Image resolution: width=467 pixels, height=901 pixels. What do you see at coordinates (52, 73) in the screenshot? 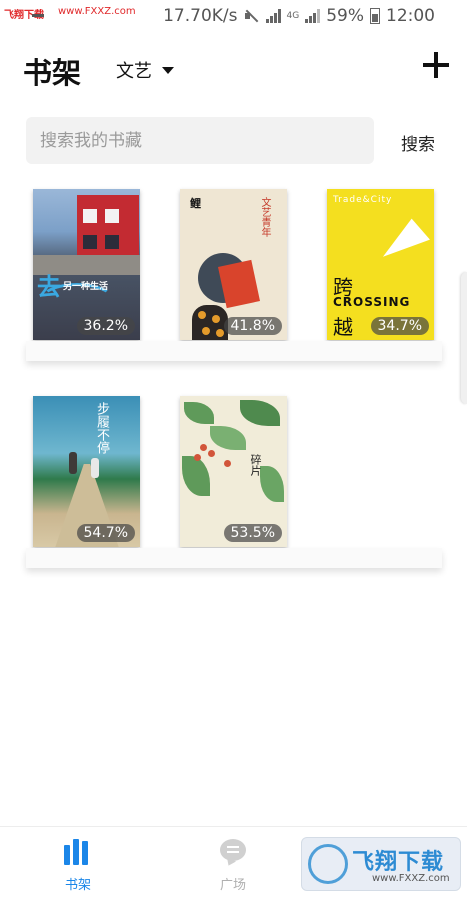
I see `page-title: 书架` at bounding box center [52, 73].